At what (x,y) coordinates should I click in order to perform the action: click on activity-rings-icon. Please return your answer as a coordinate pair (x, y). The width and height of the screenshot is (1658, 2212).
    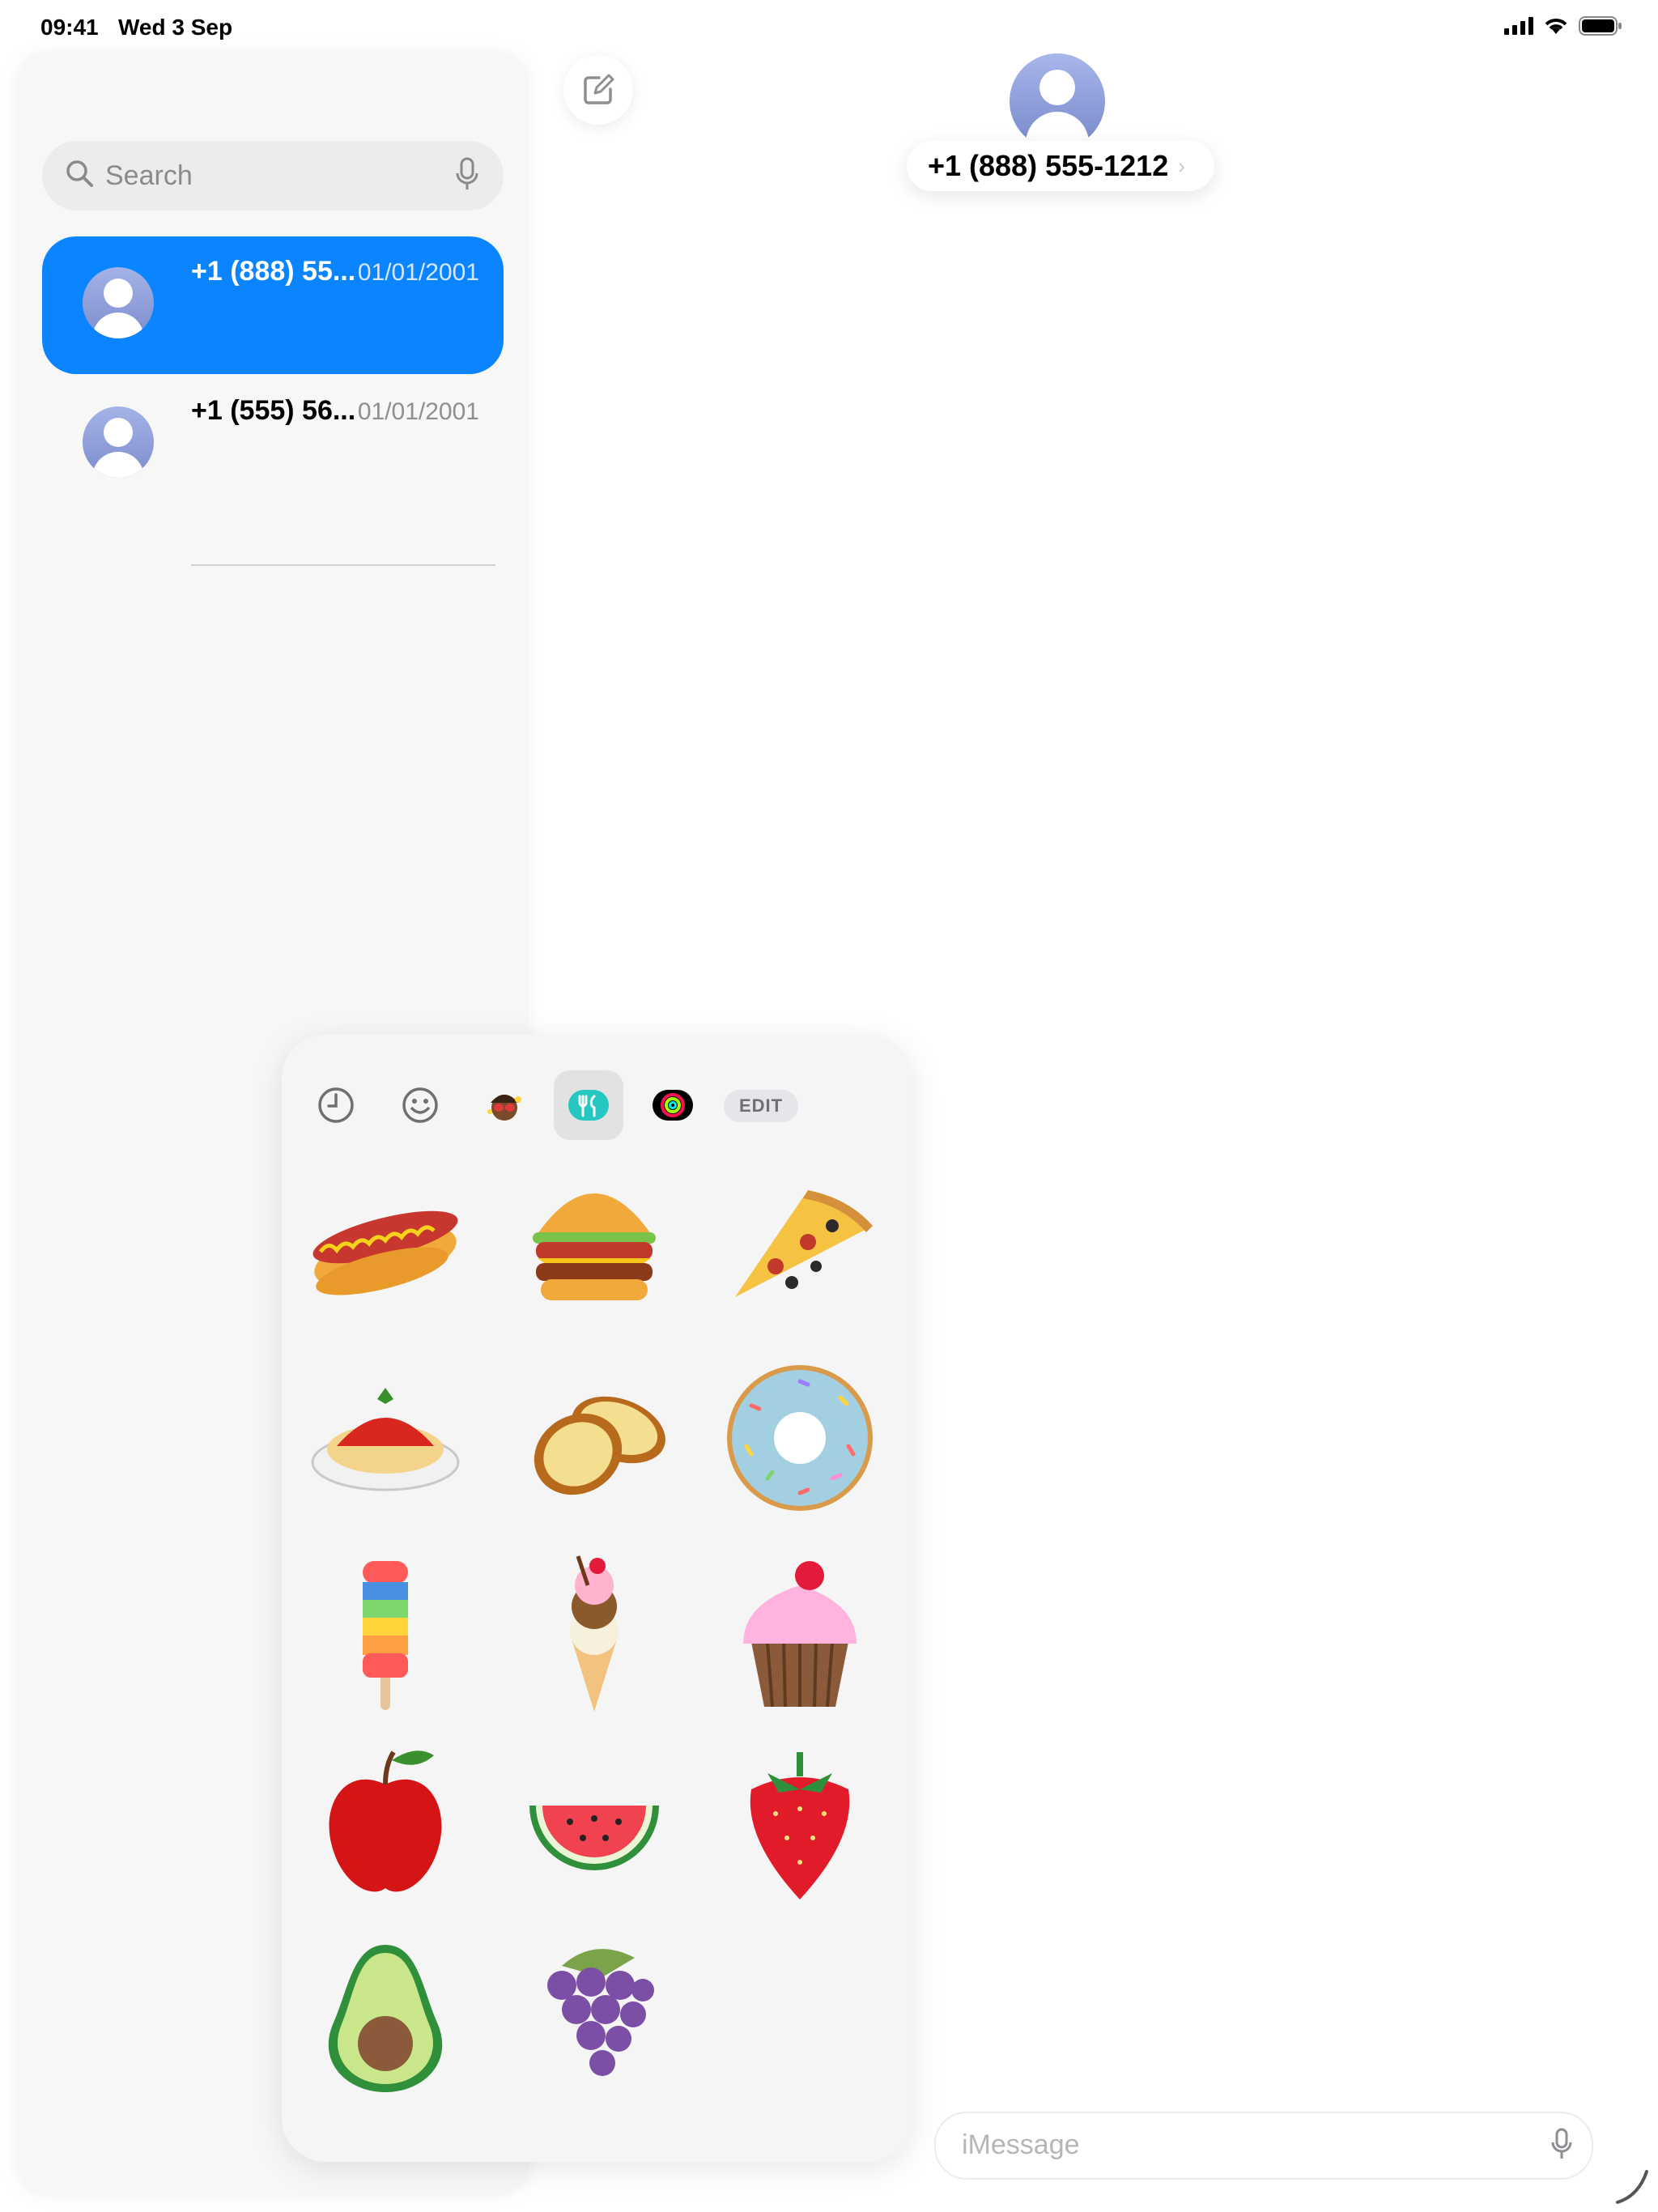
    Looking at the image, I should click on (673, 1105).